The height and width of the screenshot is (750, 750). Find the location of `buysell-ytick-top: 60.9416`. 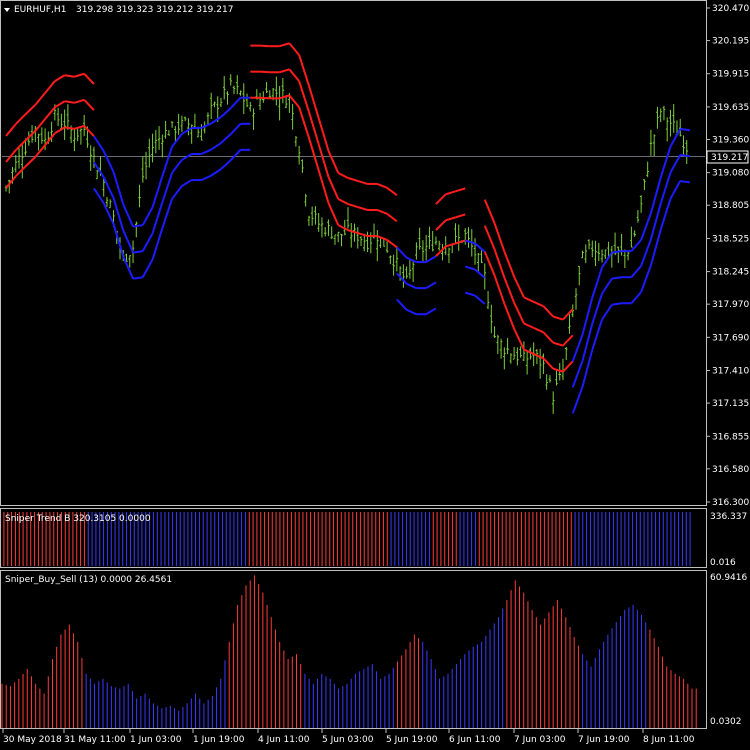

buysell-ytick-top: 60.9416 is located at coordinates (728, 578).